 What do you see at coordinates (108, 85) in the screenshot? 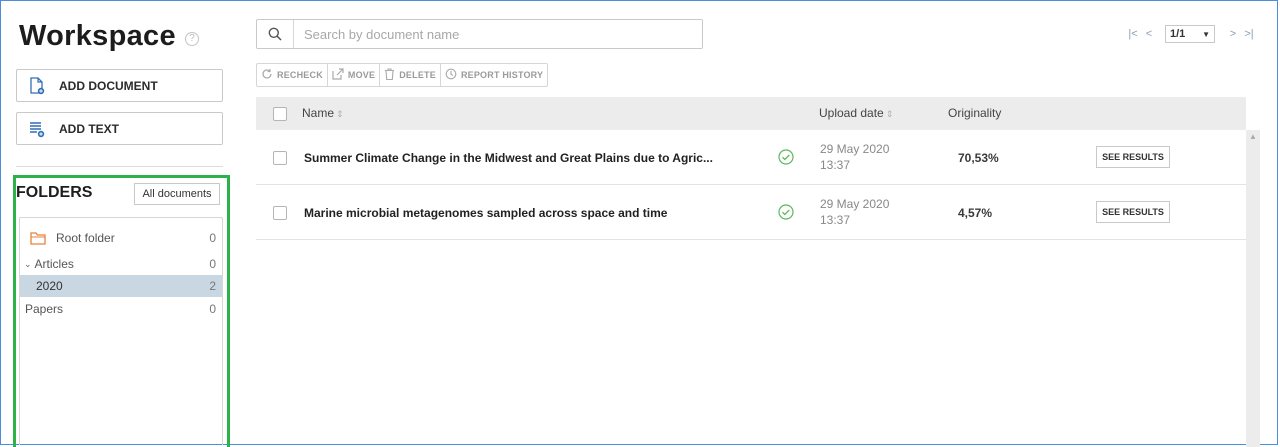
I see `add-document-label: ADD DOCUMENT` at bounding box center [108, 85].